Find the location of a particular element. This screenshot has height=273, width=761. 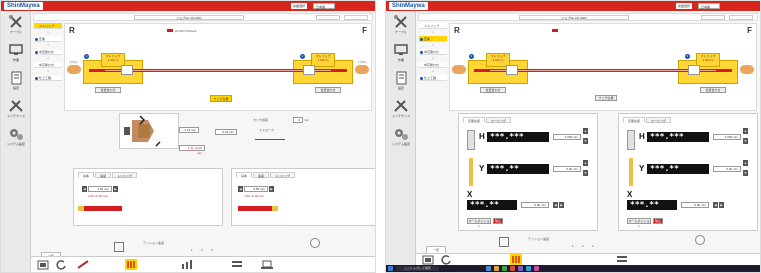

taskbar-search: ここに入力して検索 is located at coordinates (417, 268).